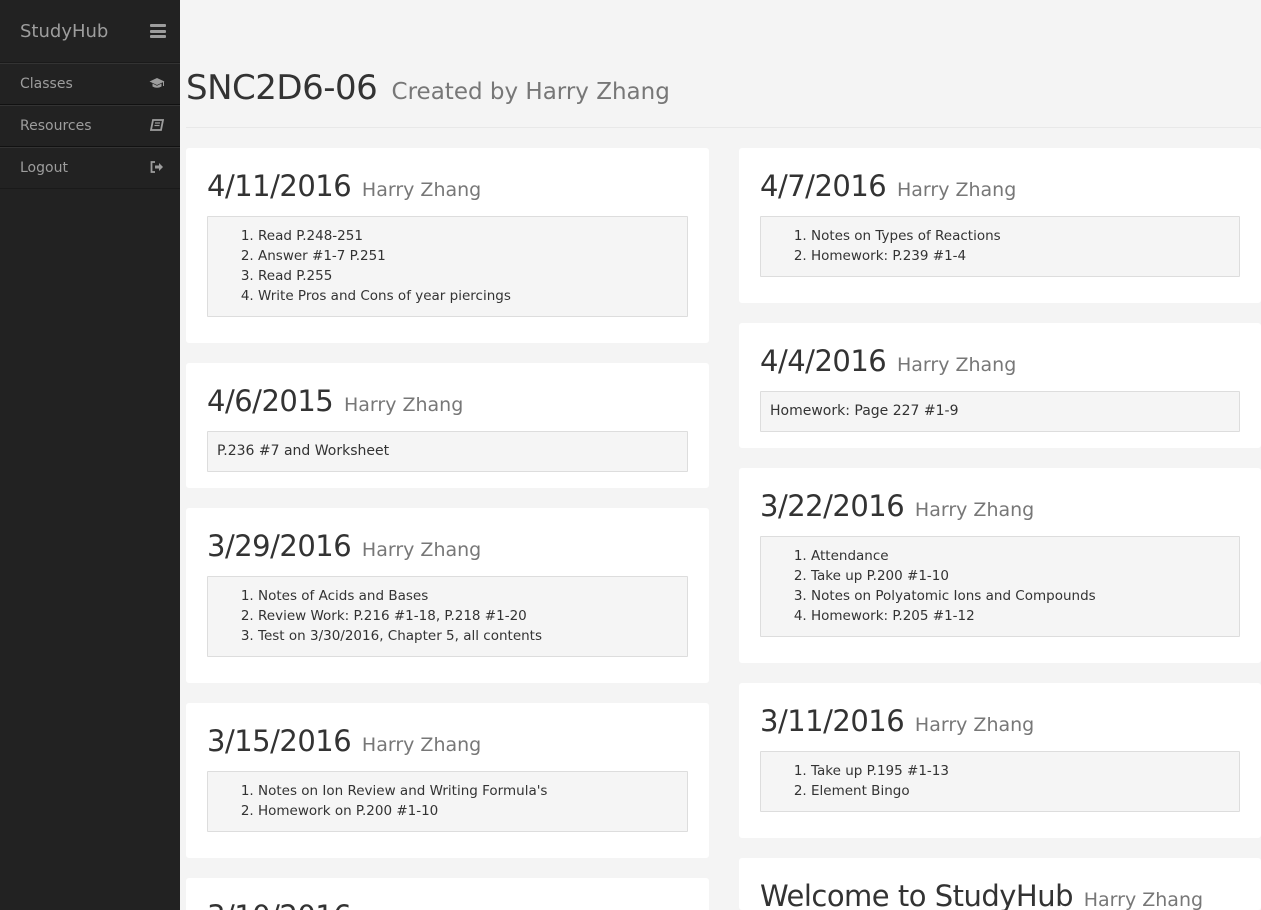 The image size is (1261, 910). Describe the element at coordinates (270, 401) in the screenshot. I see `post-date: 4/6/2015` at that location.